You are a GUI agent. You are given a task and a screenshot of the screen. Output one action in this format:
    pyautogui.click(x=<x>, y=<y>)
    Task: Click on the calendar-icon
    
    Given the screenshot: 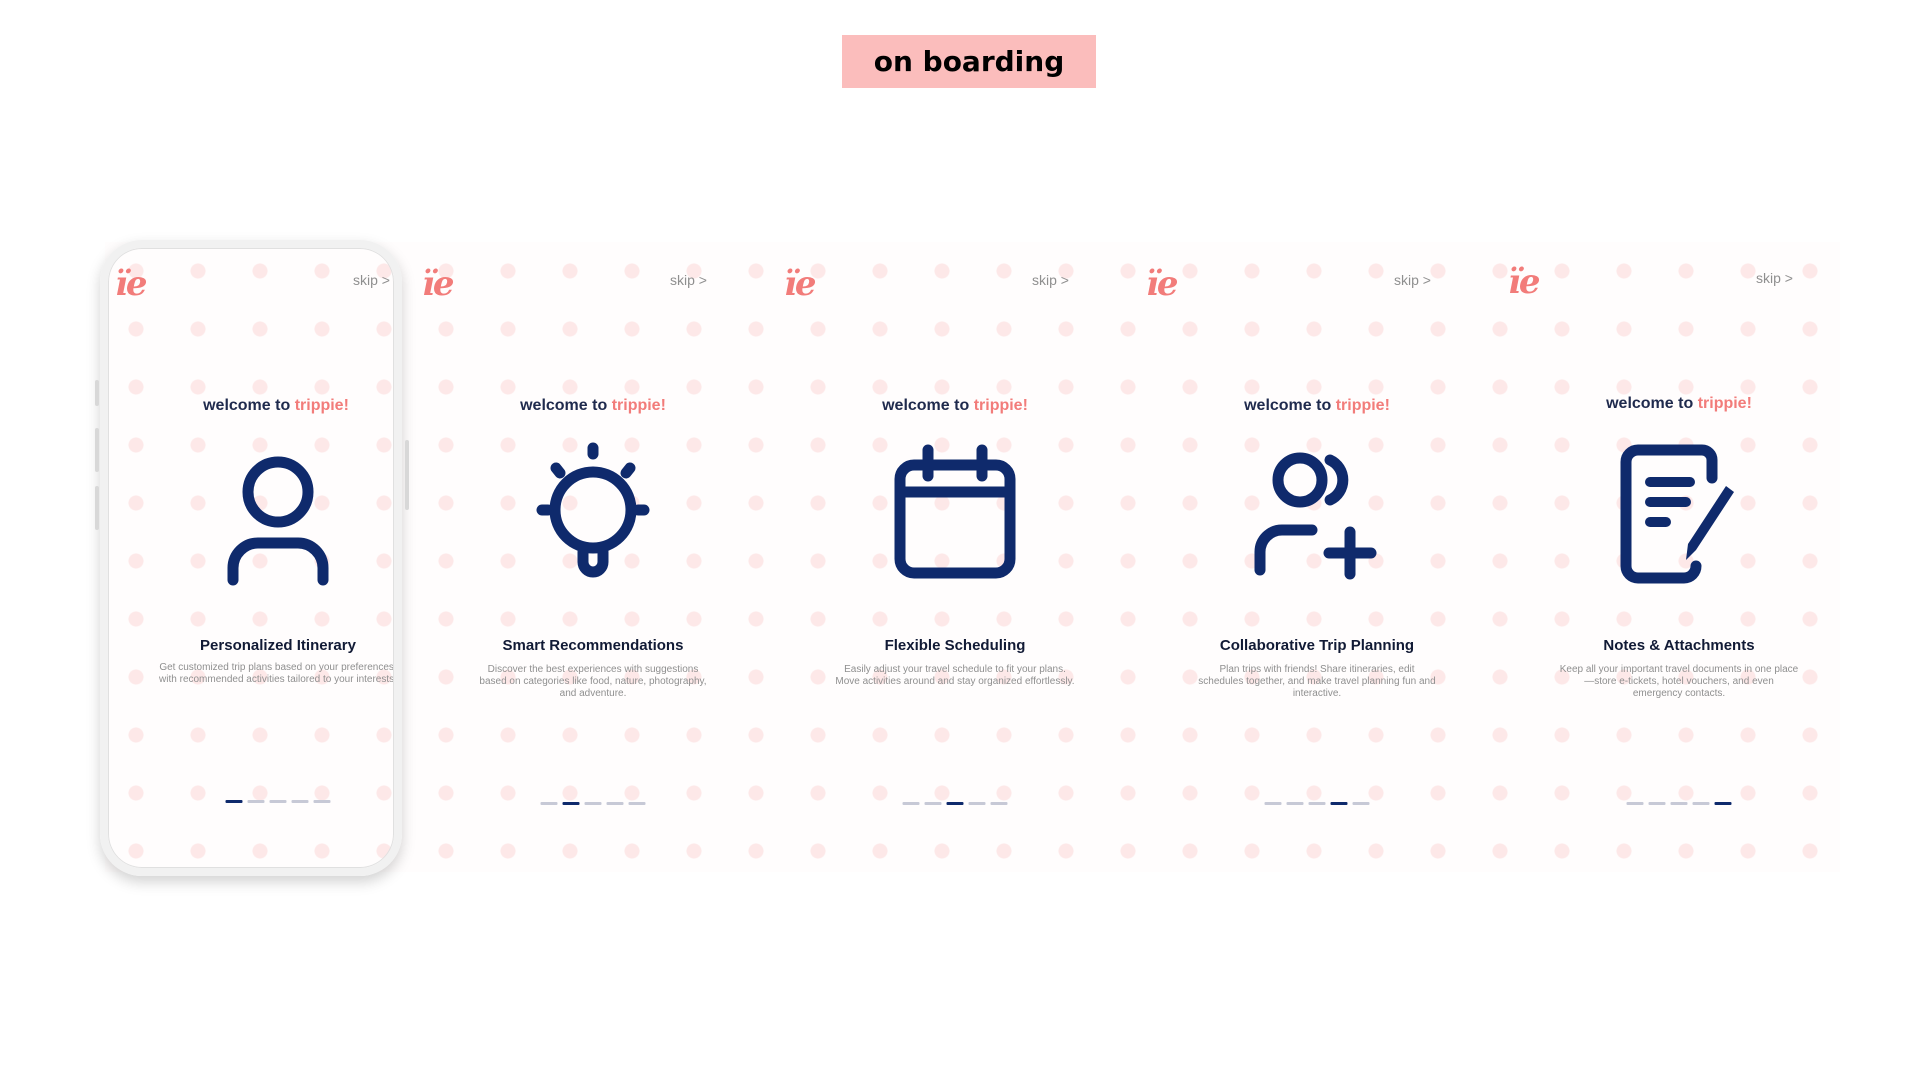 What is the action you would take?
    pyautogui.click(x=955, y=511)
    